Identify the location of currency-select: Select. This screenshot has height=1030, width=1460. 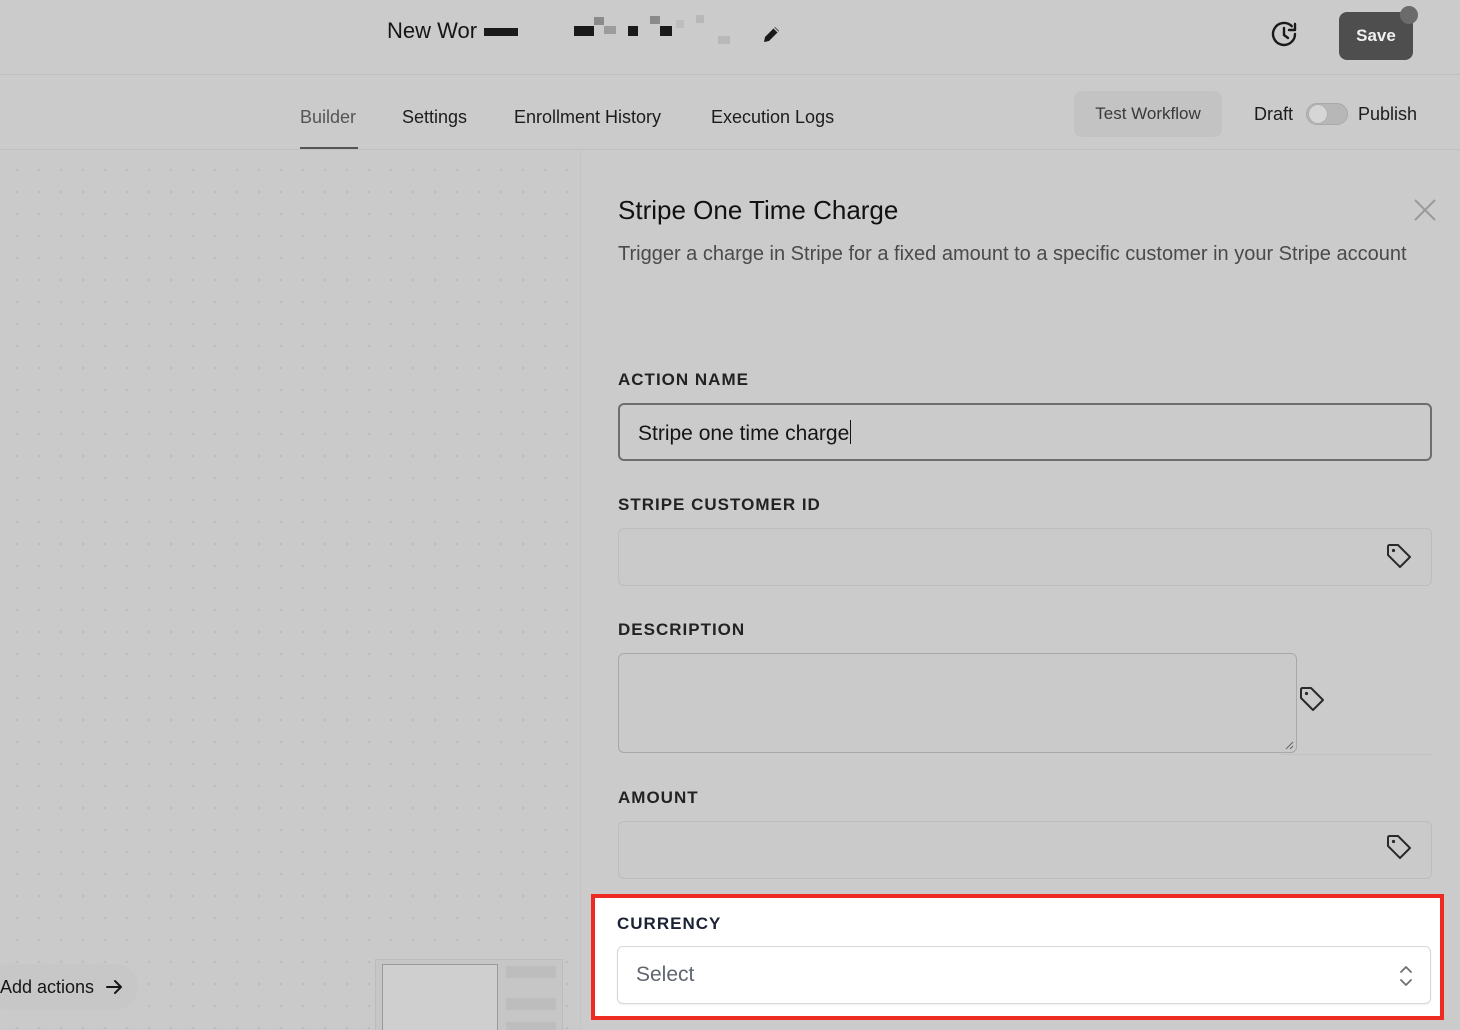
(1024, 975).